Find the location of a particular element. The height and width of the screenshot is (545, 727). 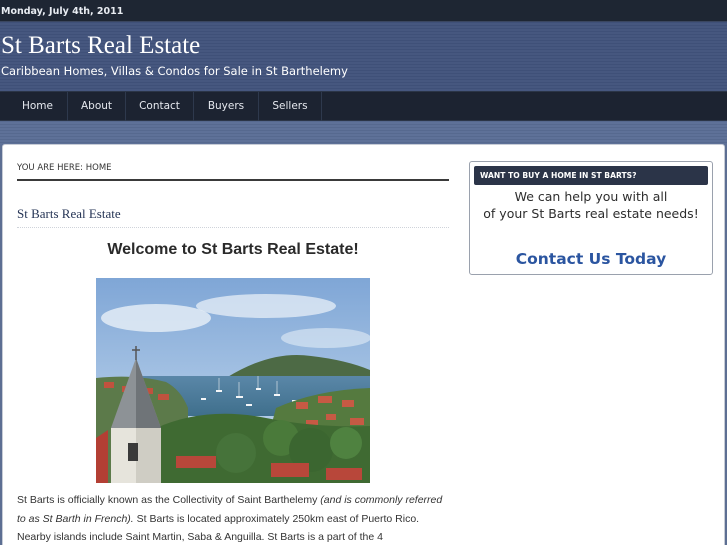

welcome-heading: Welcome to St Barts Real Estate! is located at coordinates (233, 249).